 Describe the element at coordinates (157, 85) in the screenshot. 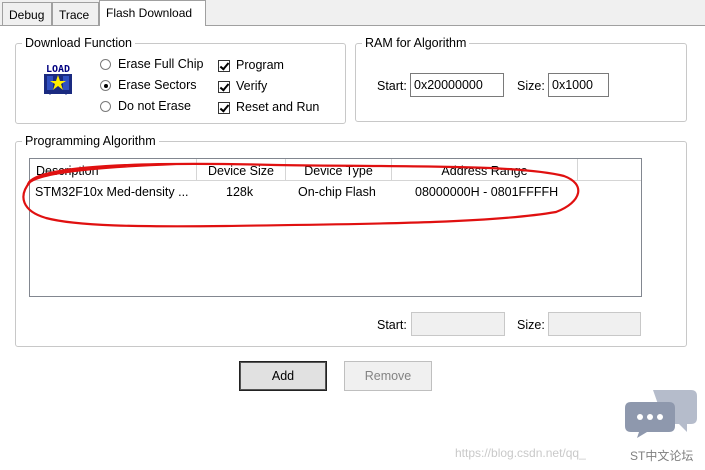

I see `erase-sectors-label: Erase Sectors` at that location.